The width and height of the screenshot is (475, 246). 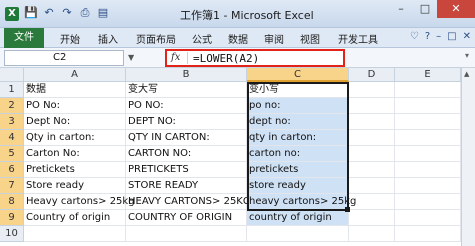 I want to click on maximize-button: □, so click(x=425, y=9).